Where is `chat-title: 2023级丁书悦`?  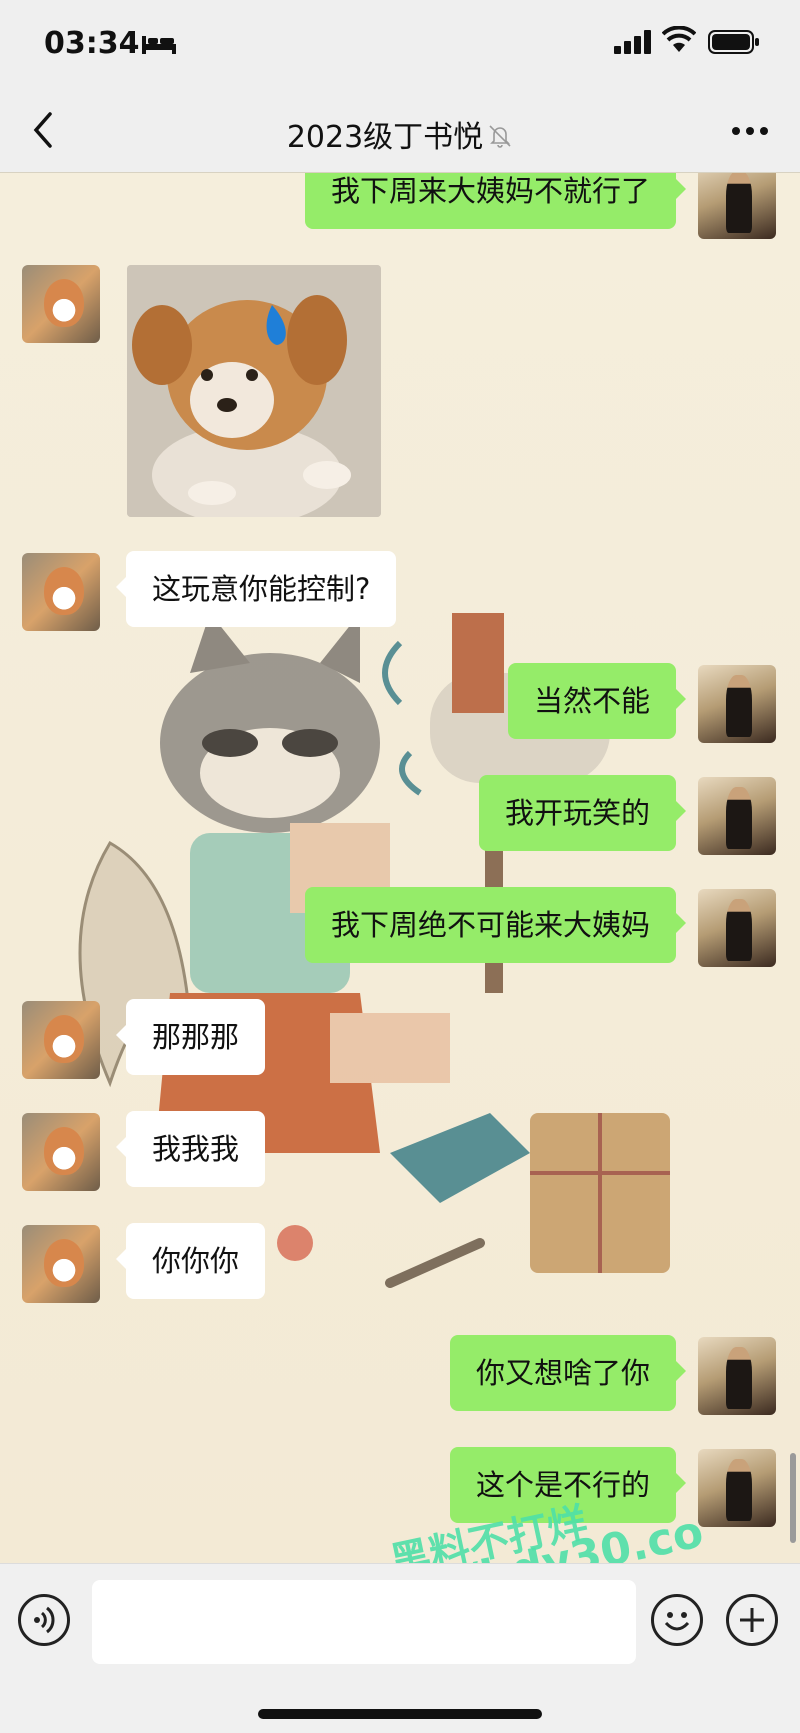
chat-title: 2023级丁书悦 is located at coordinates (400, 134).